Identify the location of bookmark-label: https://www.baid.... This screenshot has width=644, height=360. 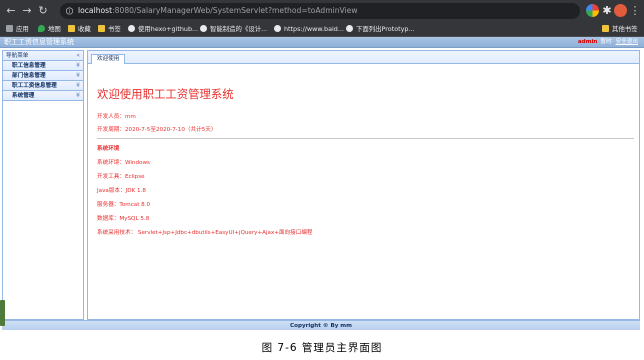
(314, 29).